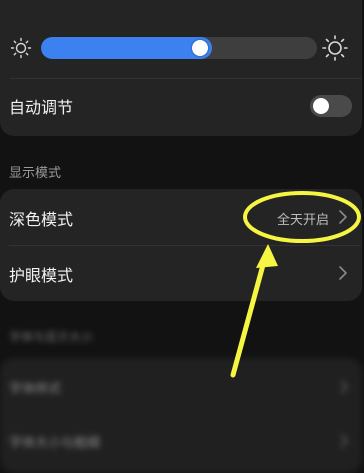 The image size is (364, 473). What do you see at coordinates (51, 337) in the screenshot?
I see `font-section-label: 字体与显示大小` at bounding box center [51, 337].